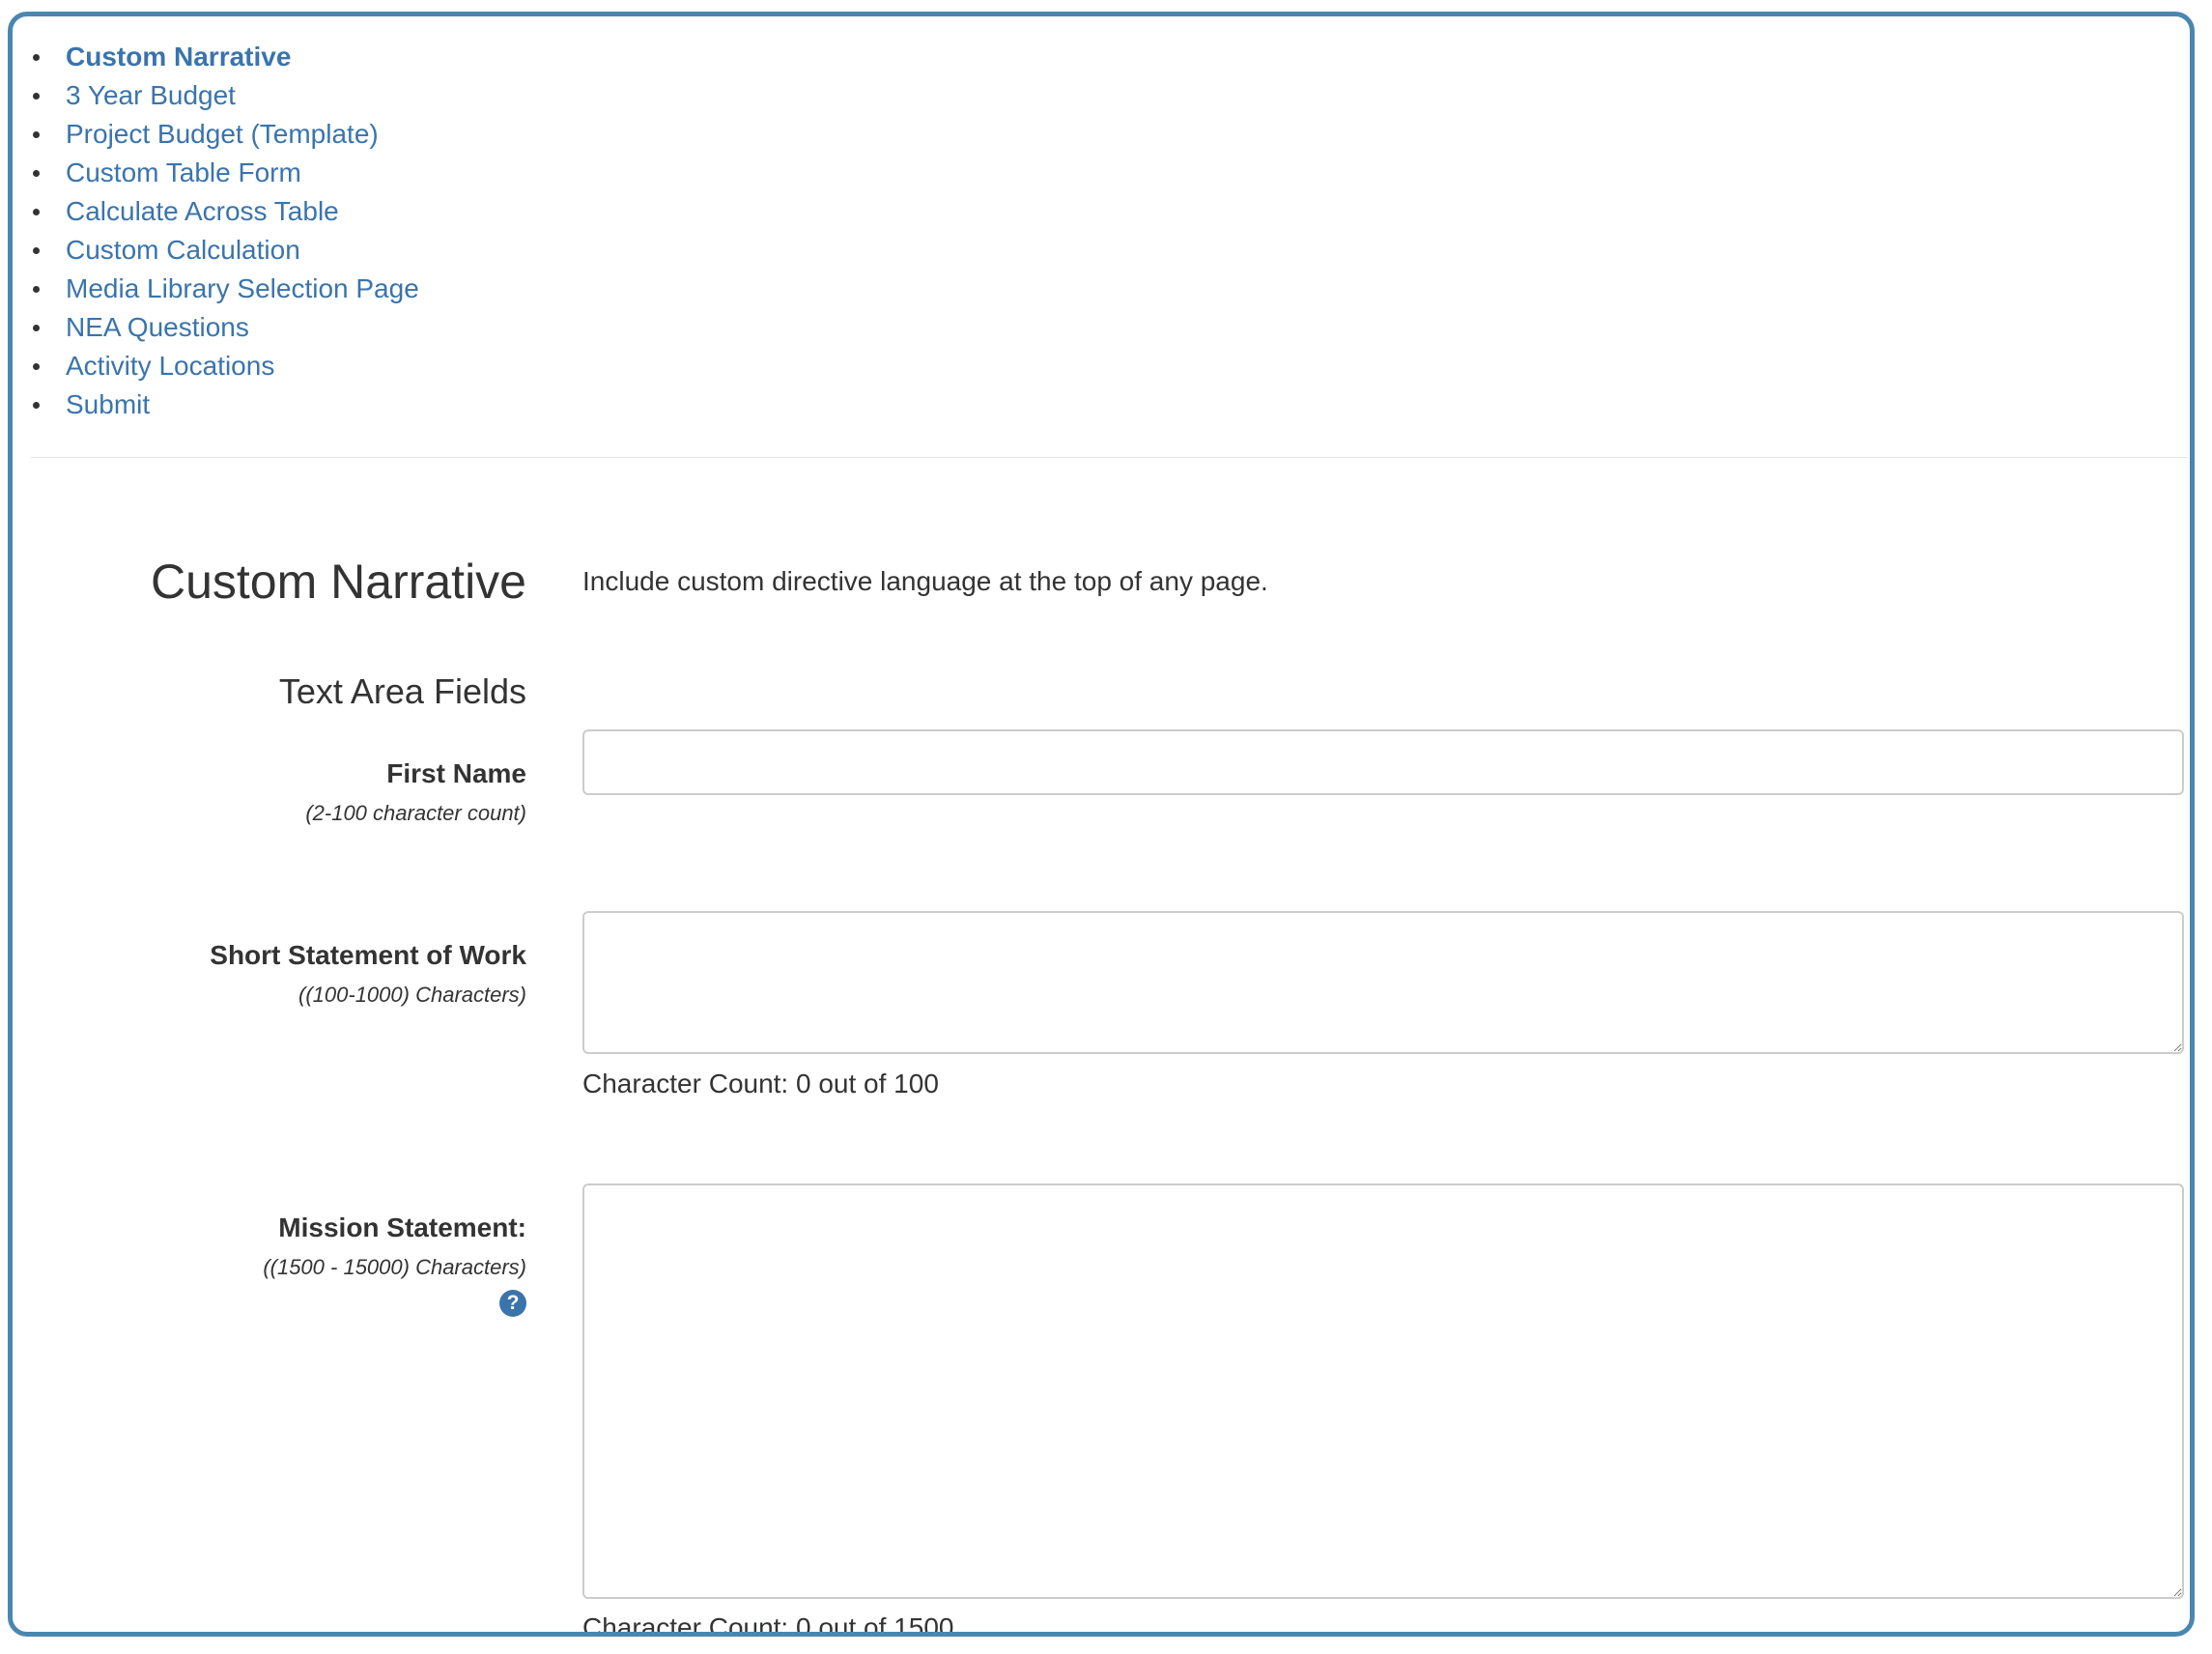 Image resolution: width=2212 pixels, height=1654 pixels. I want to click on statement-of-work-textarea, so click(1383, 982).